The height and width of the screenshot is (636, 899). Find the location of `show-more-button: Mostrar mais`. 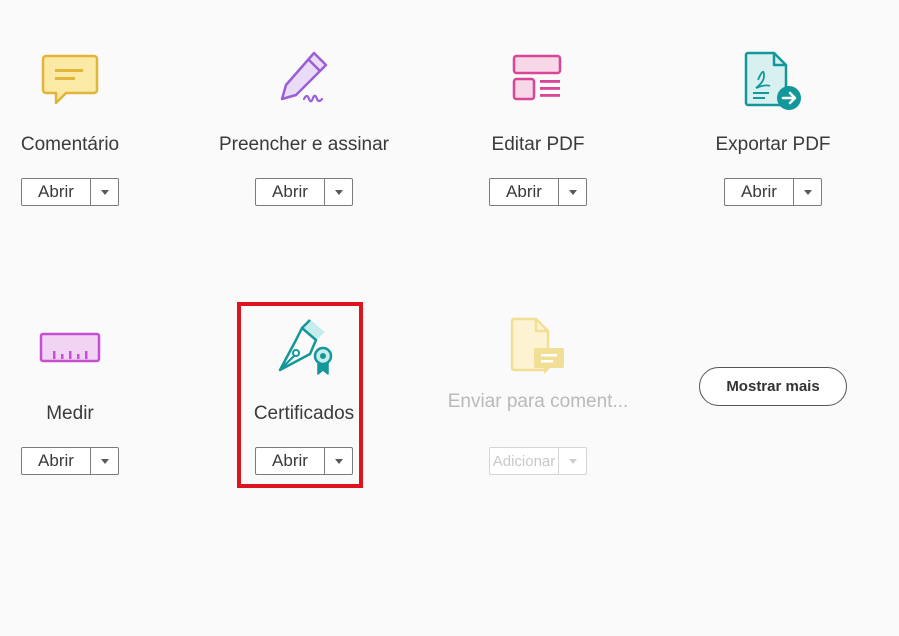

show-more-button: Mostrar mais is located at coordinates (773, 386).